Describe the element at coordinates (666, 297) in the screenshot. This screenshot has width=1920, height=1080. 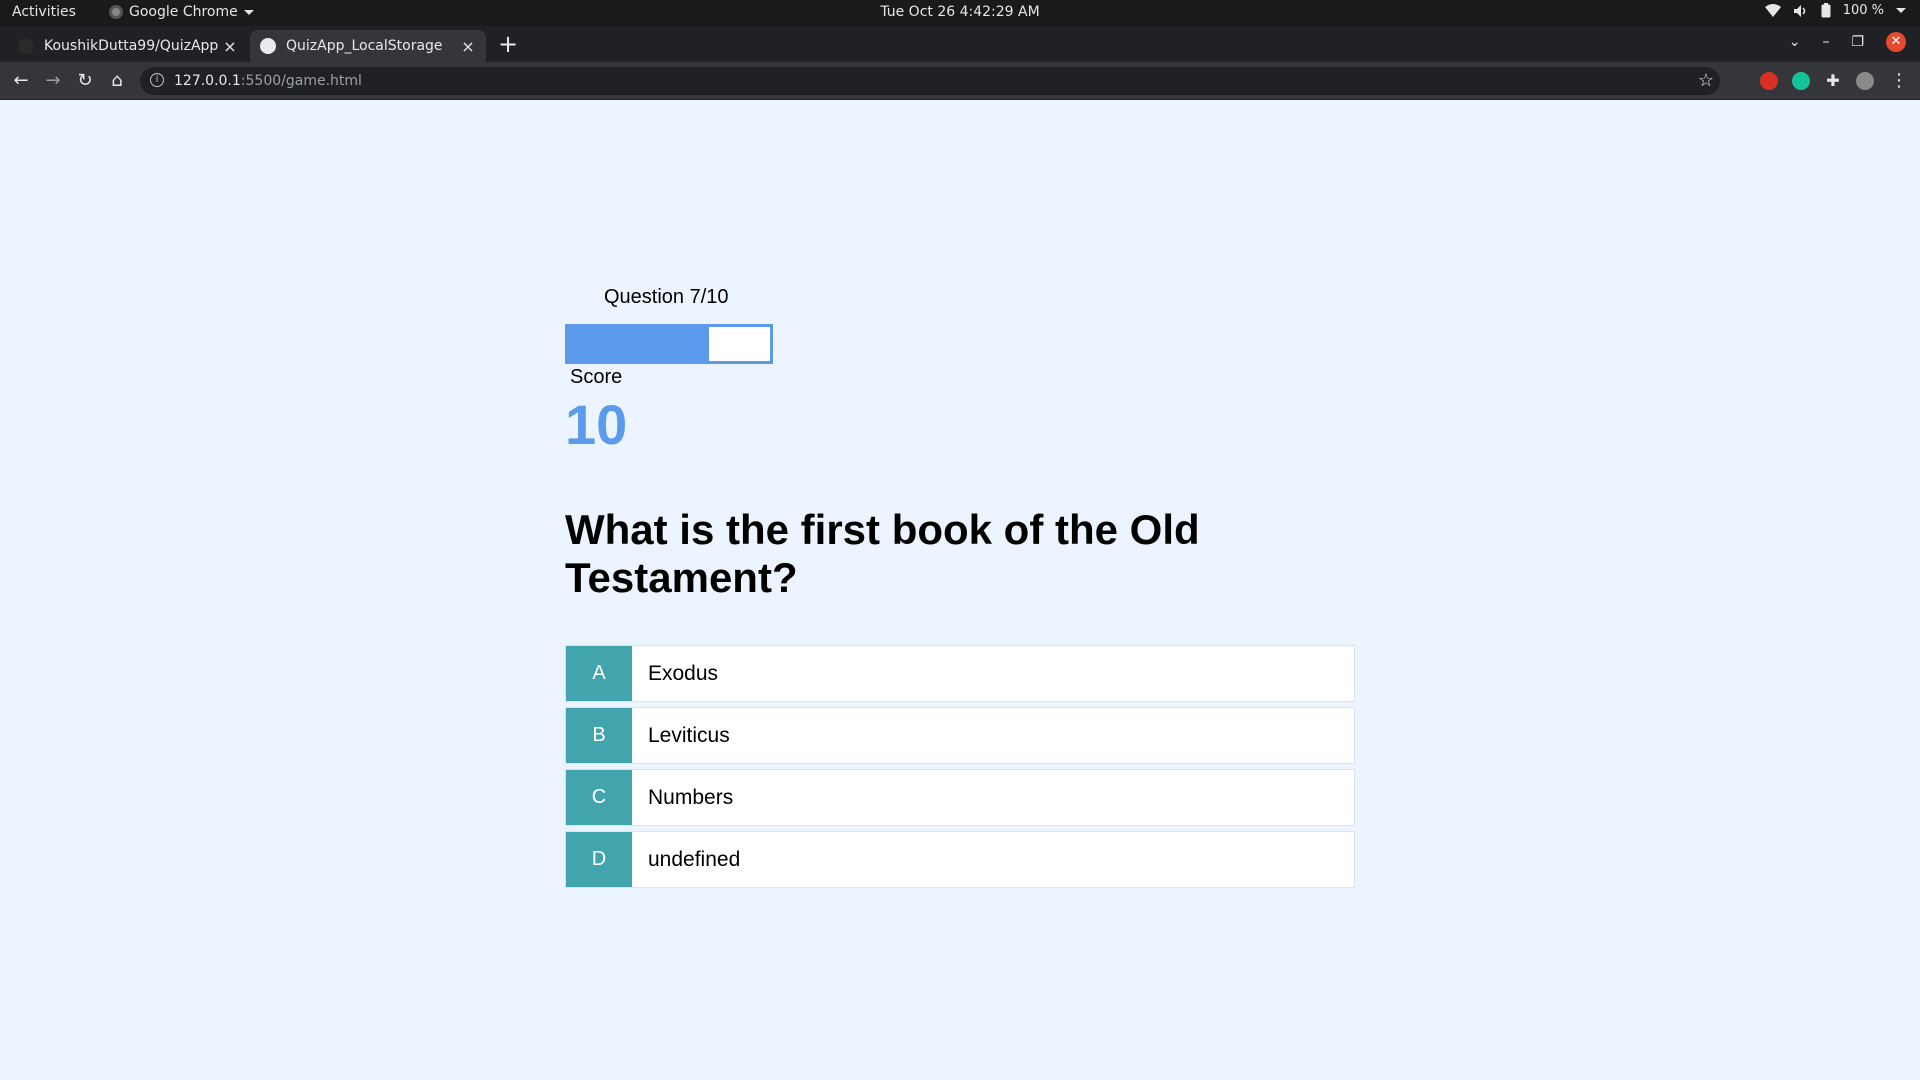
I see `progress-text: Question 7/10` at that location.